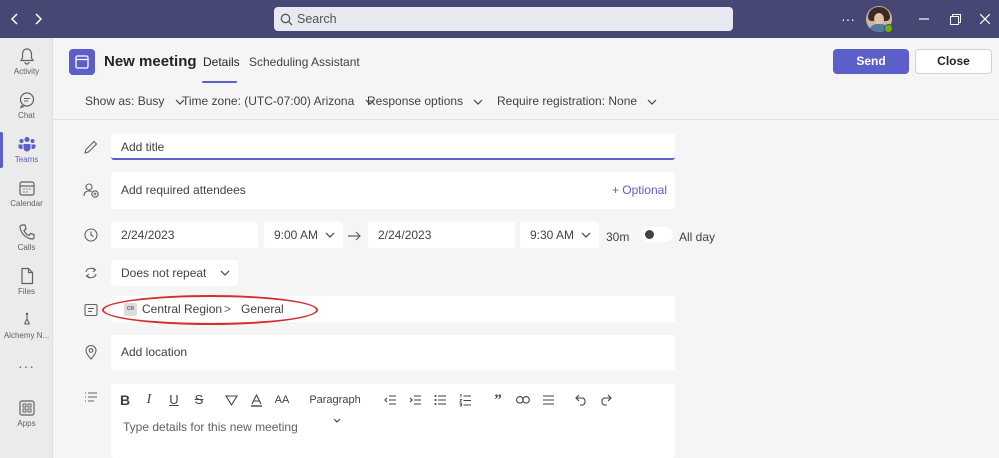  I want to click on time-zone-label: Time zone: (UTC-07:00) Arizona, so click(268, 101).